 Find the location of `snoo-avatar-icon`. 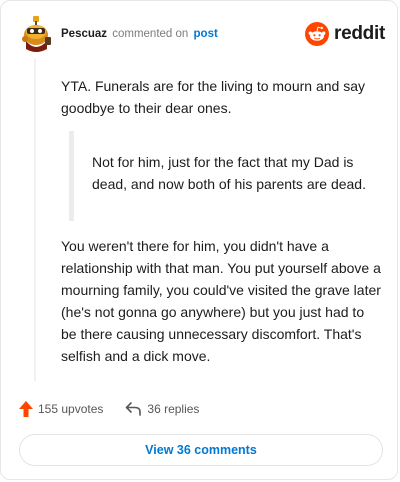

snoo-avatar-icon is located at coordinates (36, 34).